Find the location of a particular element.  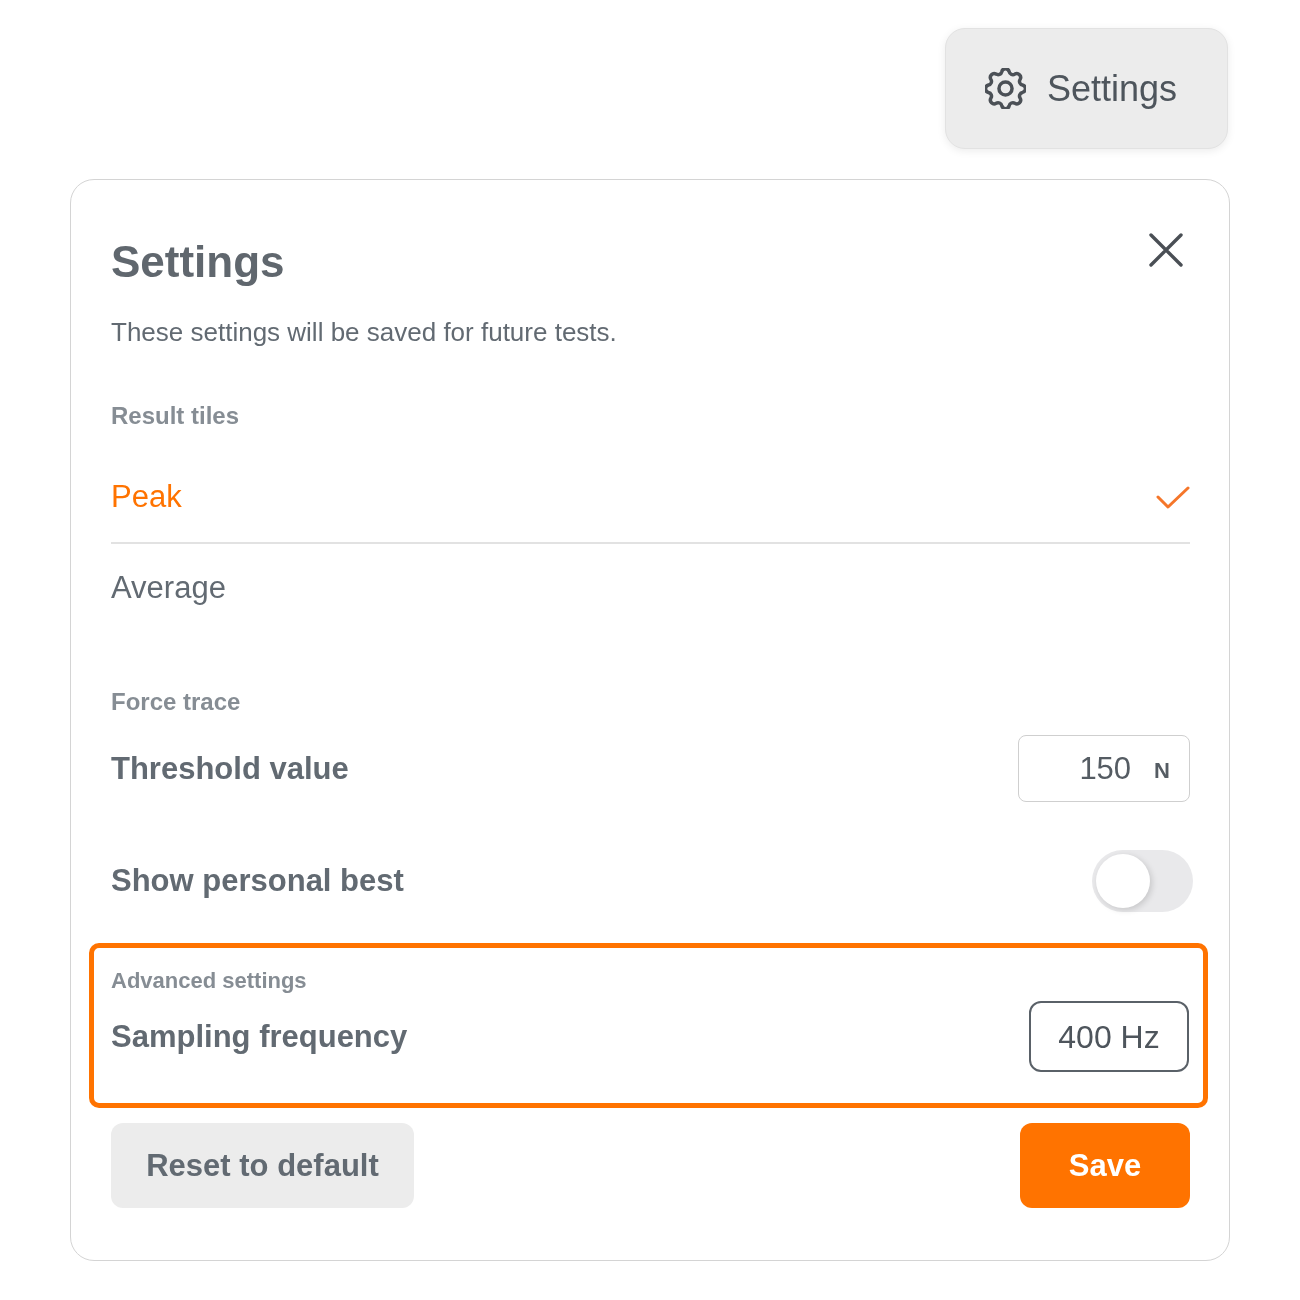

close-icon is located at coordinates (1166, 250).